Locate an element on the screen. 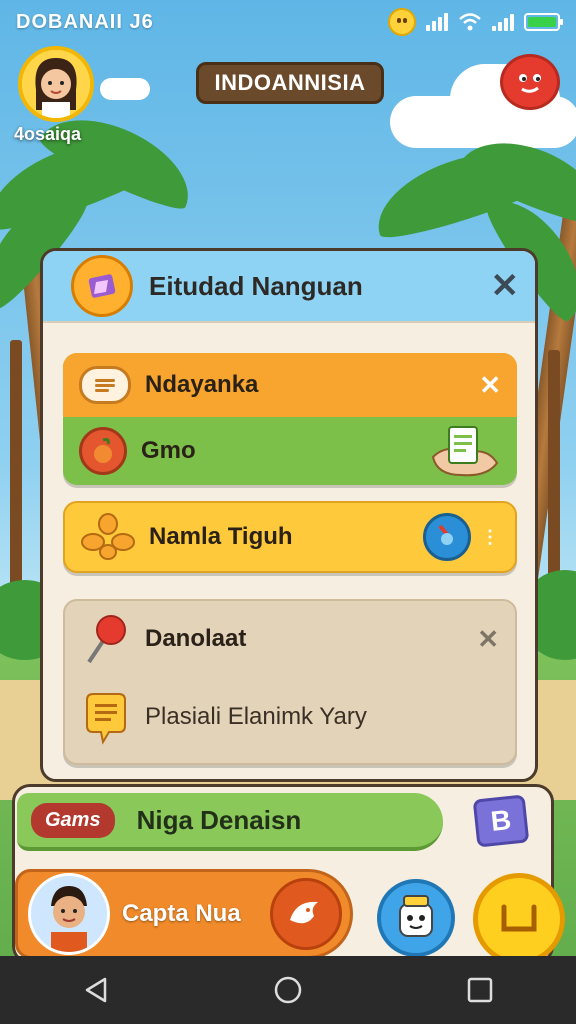  profile-avatar is located at coordinates (56, 84).